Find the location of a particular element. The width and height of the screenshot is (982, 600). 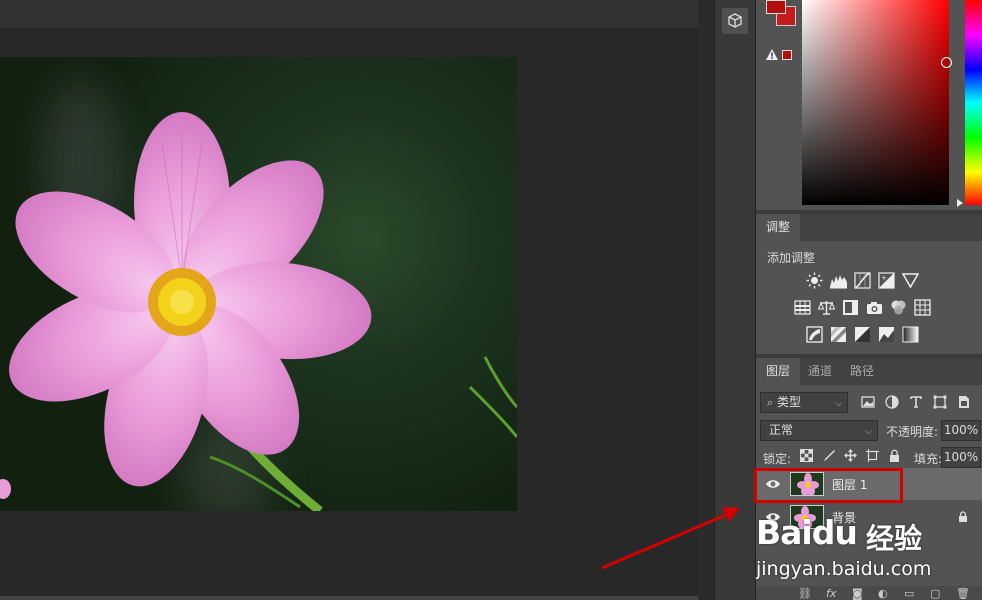

adjustment-icons-row-1: + is located at coordinates (862, 280).